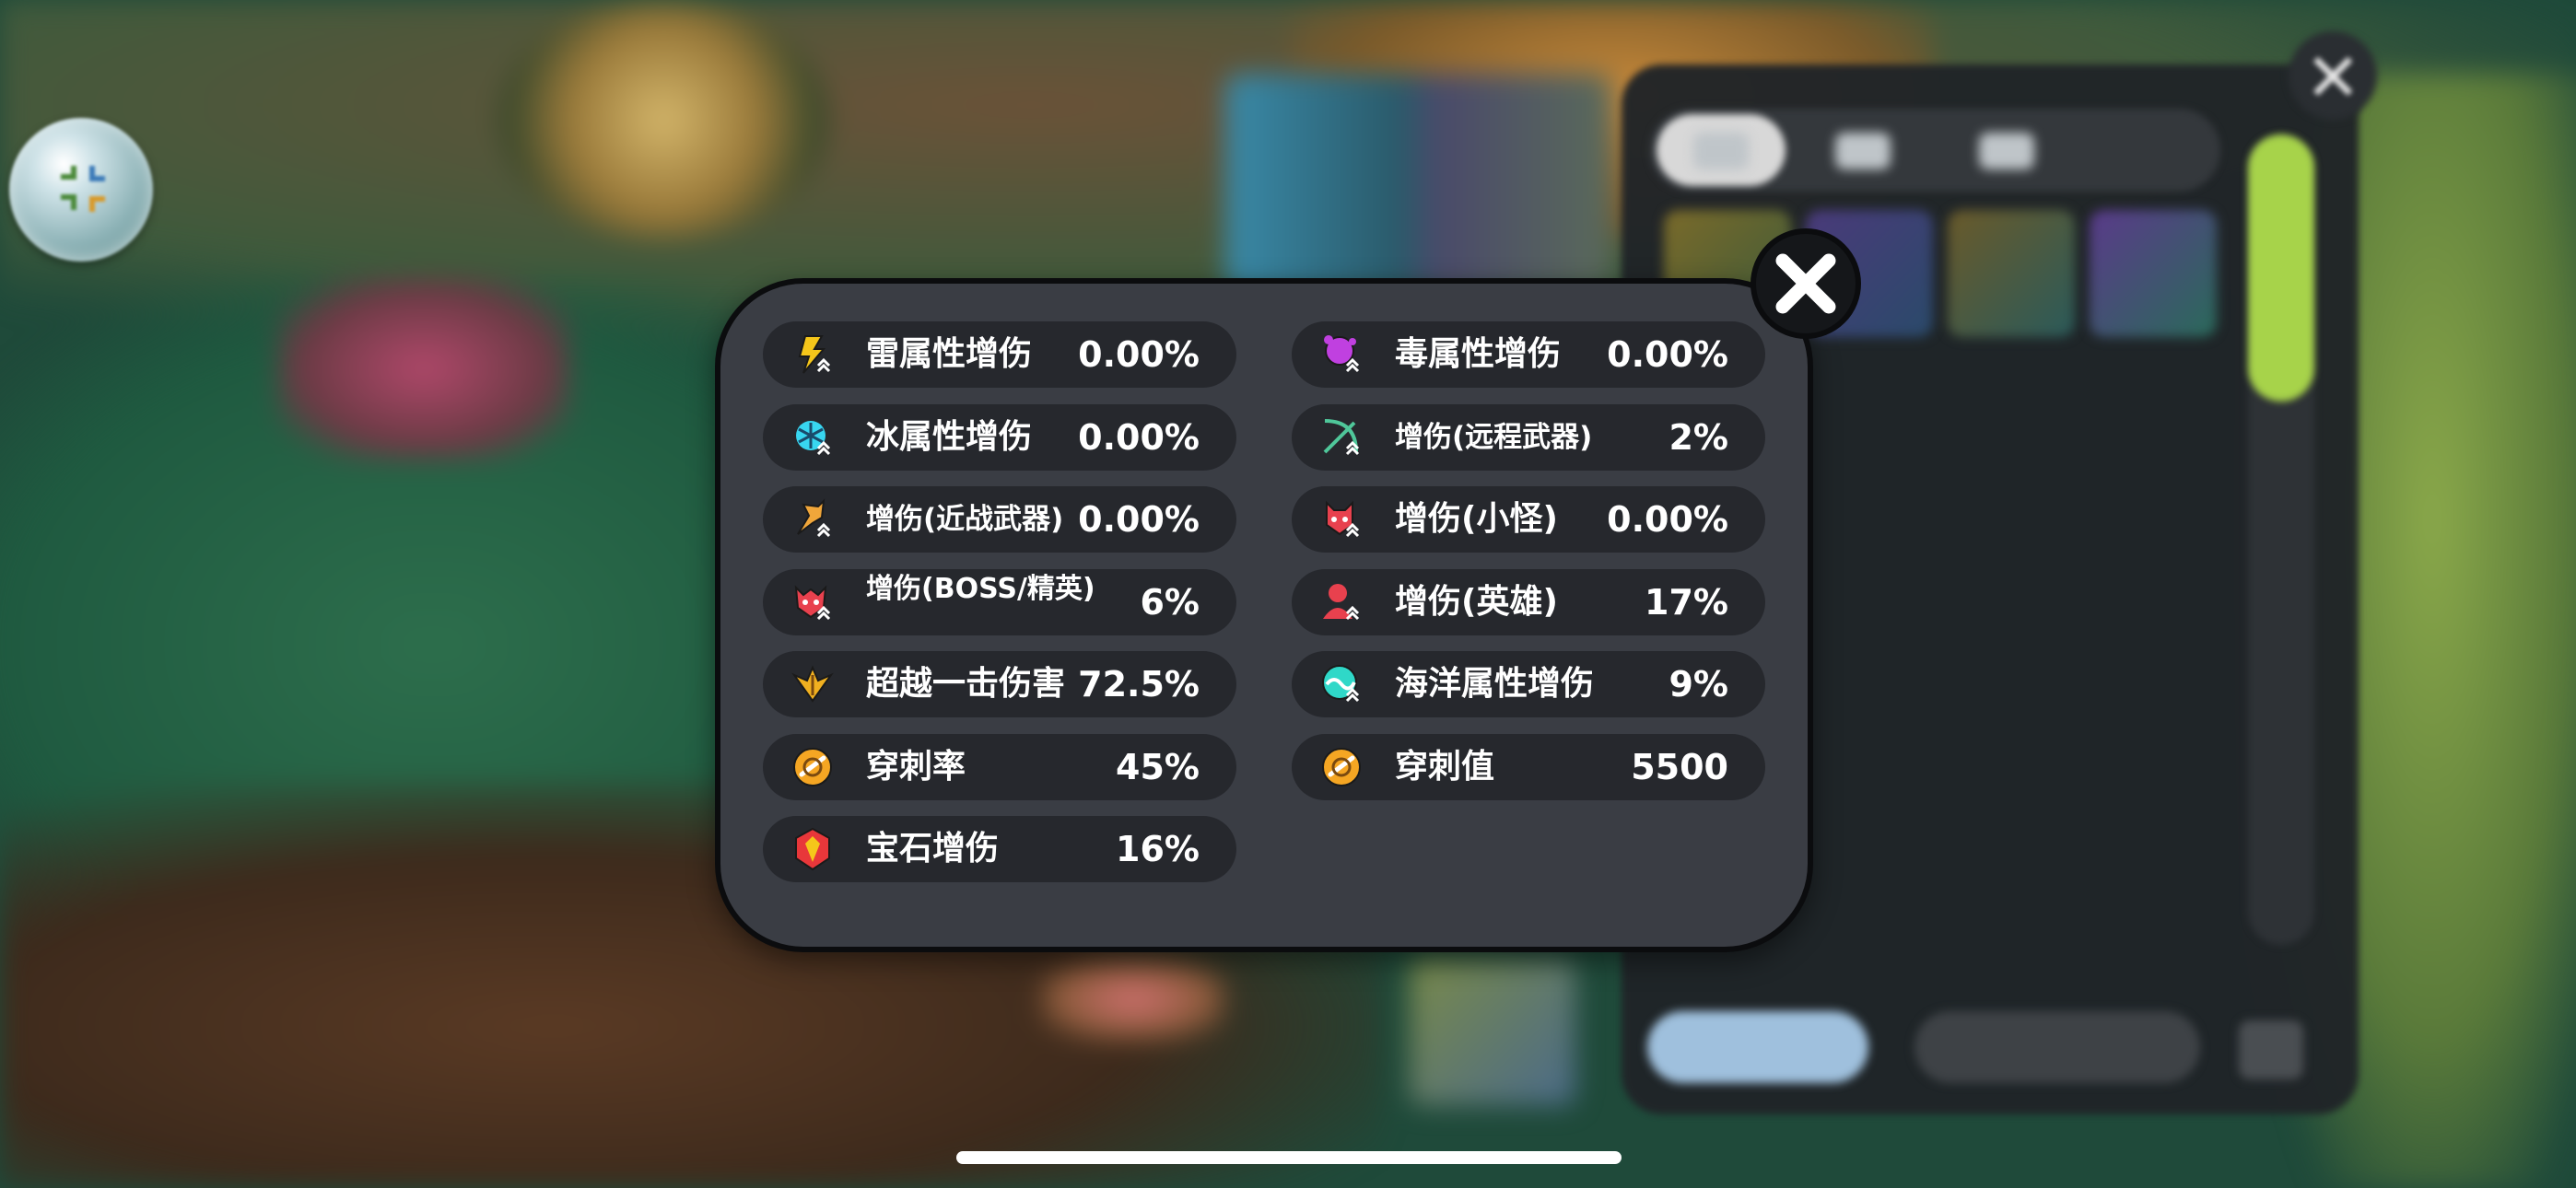 This screenshot has height=1188, width=2576. I want to click on gem-icon, so click(812, 849).